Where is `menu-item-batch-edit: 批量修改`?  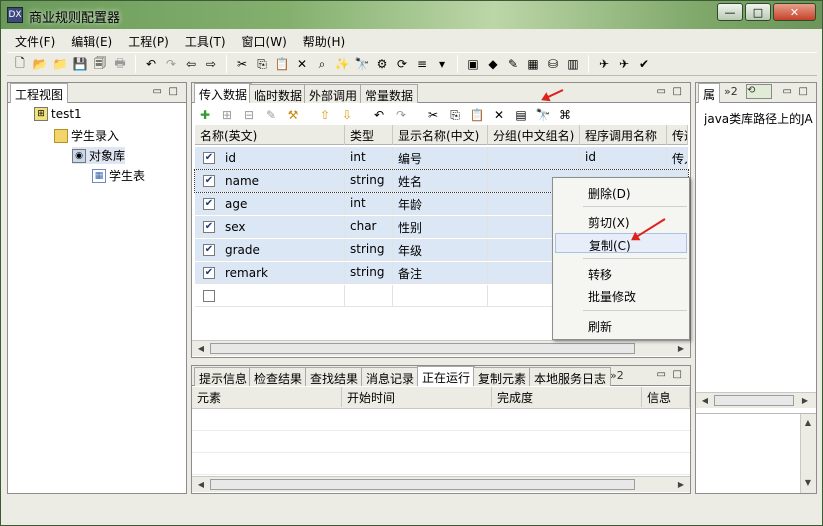 menu-item-batch-edit: 批量修改 is located at coordinates (621, 295).